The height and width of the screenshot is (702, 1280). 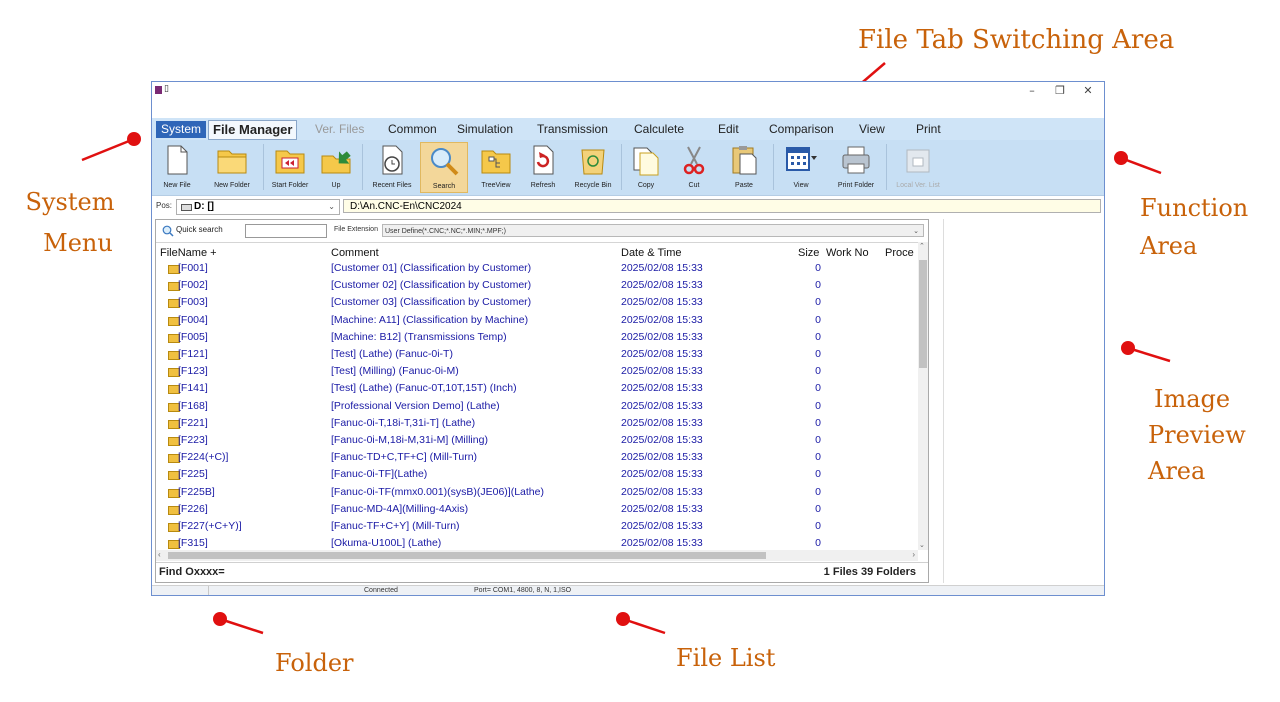 I want to click on paste-button: Paste, so click(x=744, y=167).